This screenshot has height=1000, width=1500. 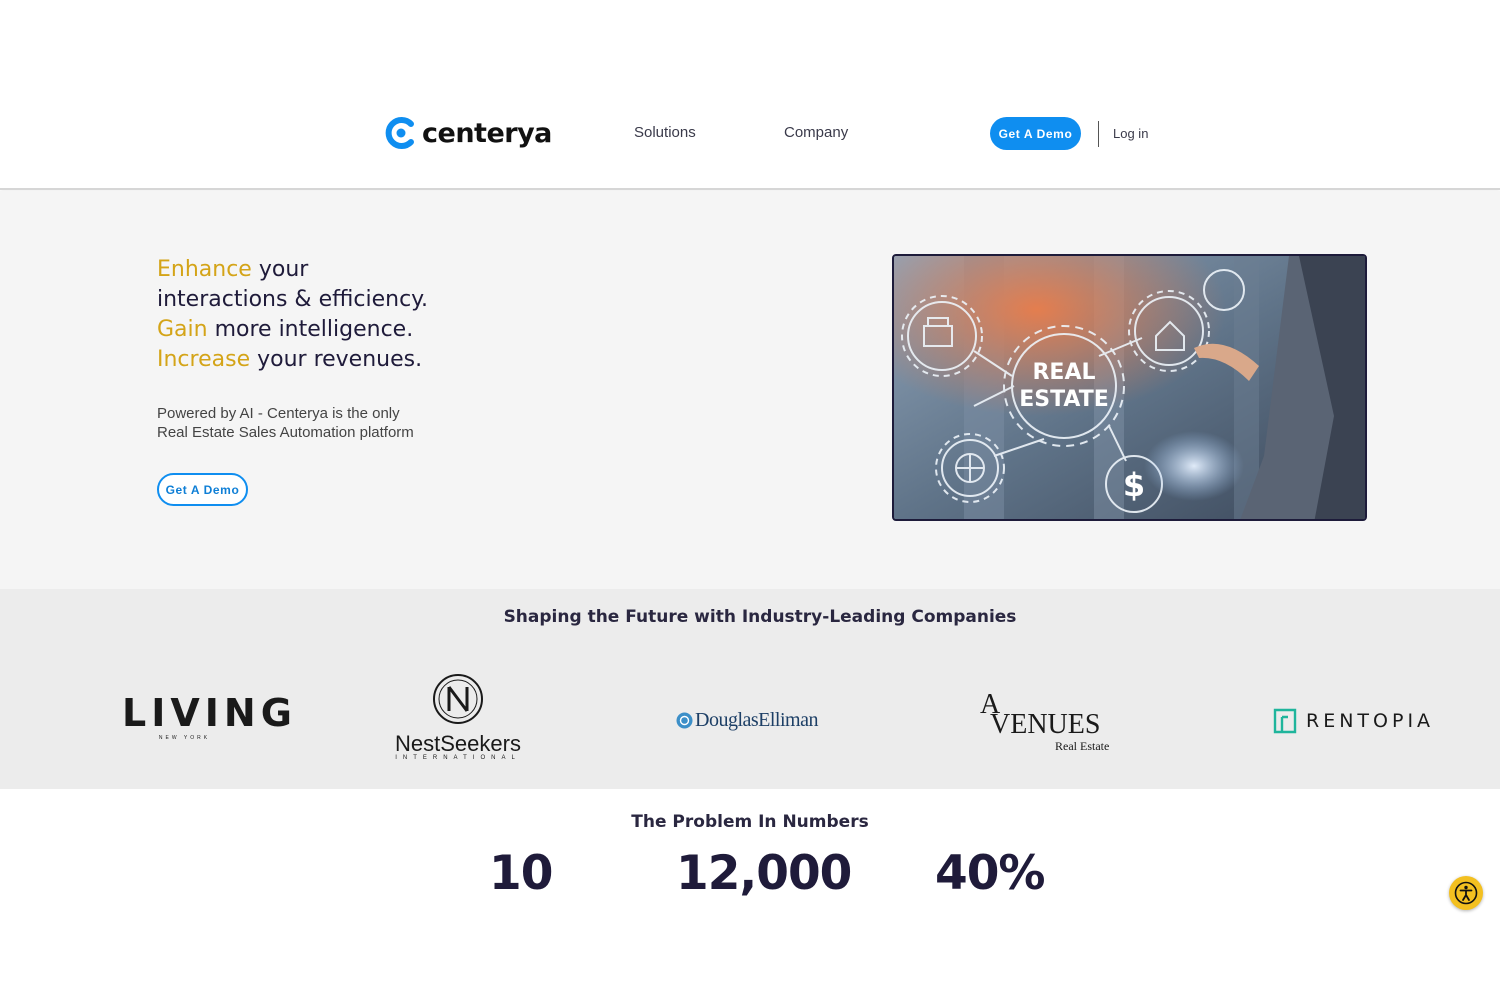 I want to click on headline-text: interactions & efficiency., so click(x=293, y=299).